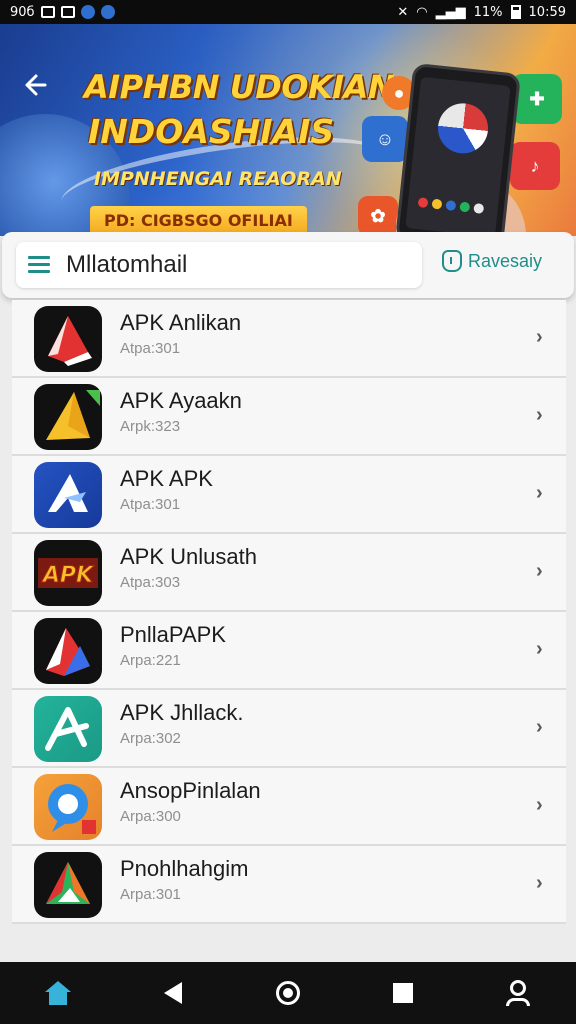 This screenshot has width=576, height=1024. Describe the element at coordinates (422, 12) in the screenshot. I see `wifi-icon: ◠` at that location.